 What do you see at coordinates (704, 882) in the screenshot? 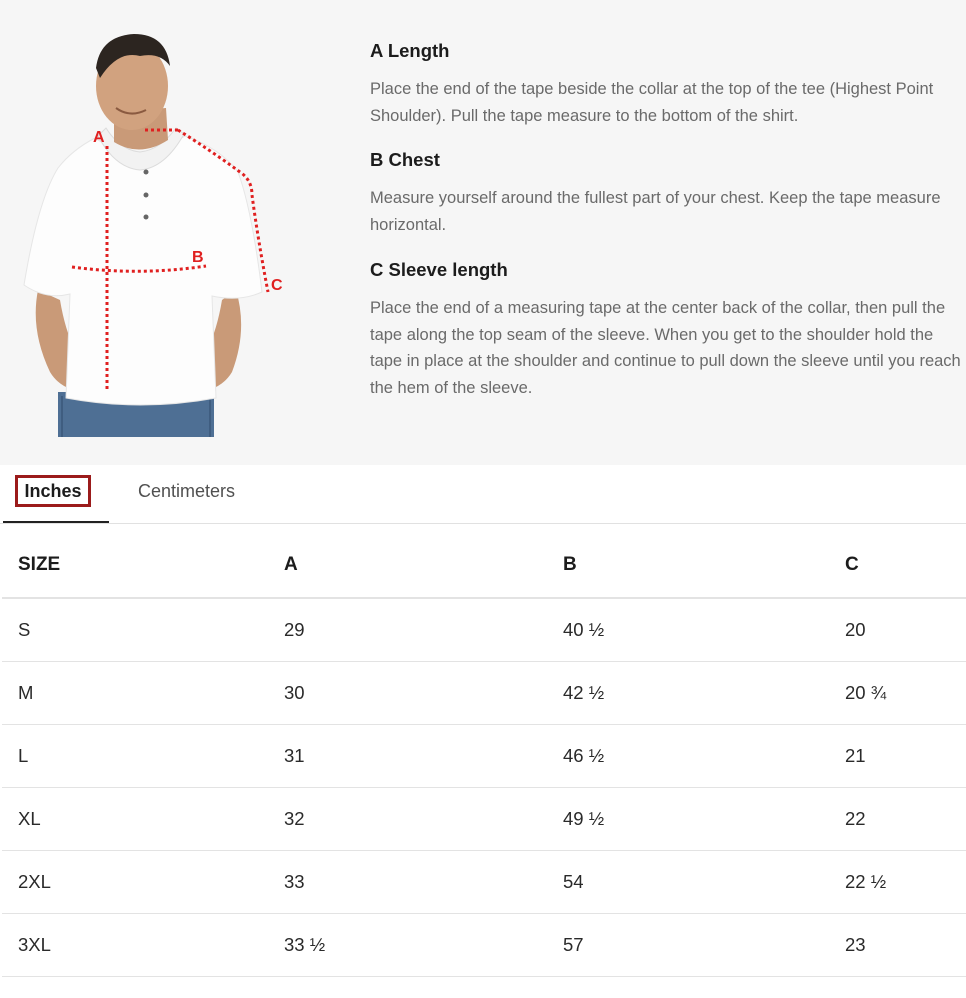
I see `cell-b: 54` at bounding box center [704, 882].